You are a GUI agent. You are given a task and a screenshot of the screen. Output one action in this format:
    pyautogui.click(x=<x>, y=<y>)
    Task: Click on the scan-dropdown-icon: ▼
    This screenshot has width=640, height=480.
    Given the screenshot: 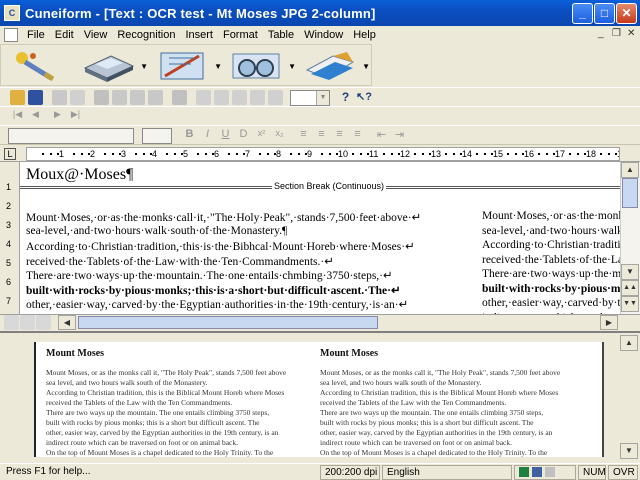 What is the action you would take?
    pyautogui.click(x=144, y=66)
    